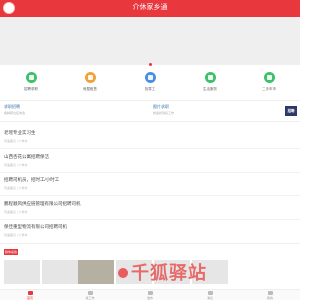  I want to click on promo-title: 求职招聘, so click(12, 106).